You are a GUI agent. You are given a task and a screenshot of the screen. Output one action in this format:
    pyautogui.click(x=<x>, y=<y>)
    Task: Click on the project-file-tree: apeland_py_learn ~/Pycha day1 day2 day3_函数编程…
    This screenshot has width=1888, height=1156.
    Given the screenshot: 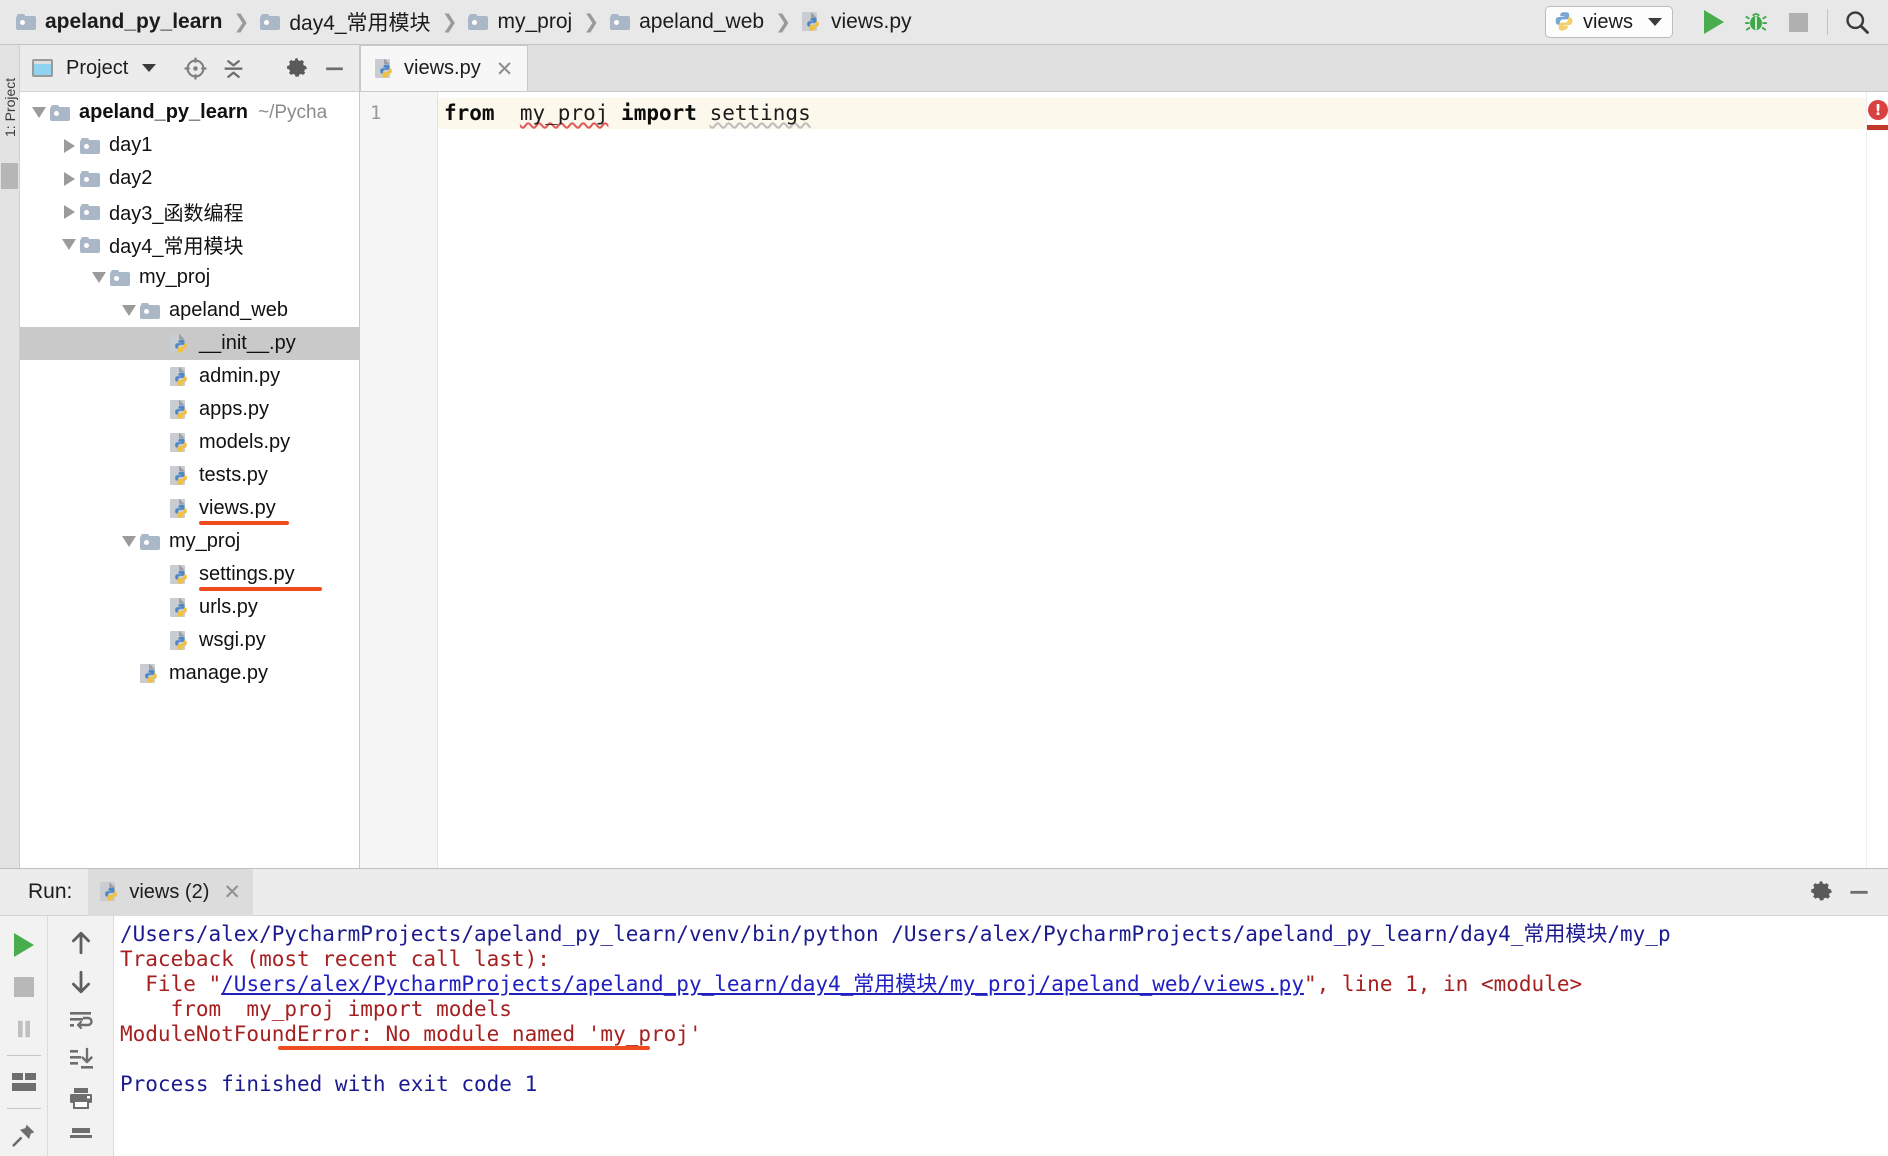 What is the action you would take?
    pyautogui.click(x=189, y=480)
    